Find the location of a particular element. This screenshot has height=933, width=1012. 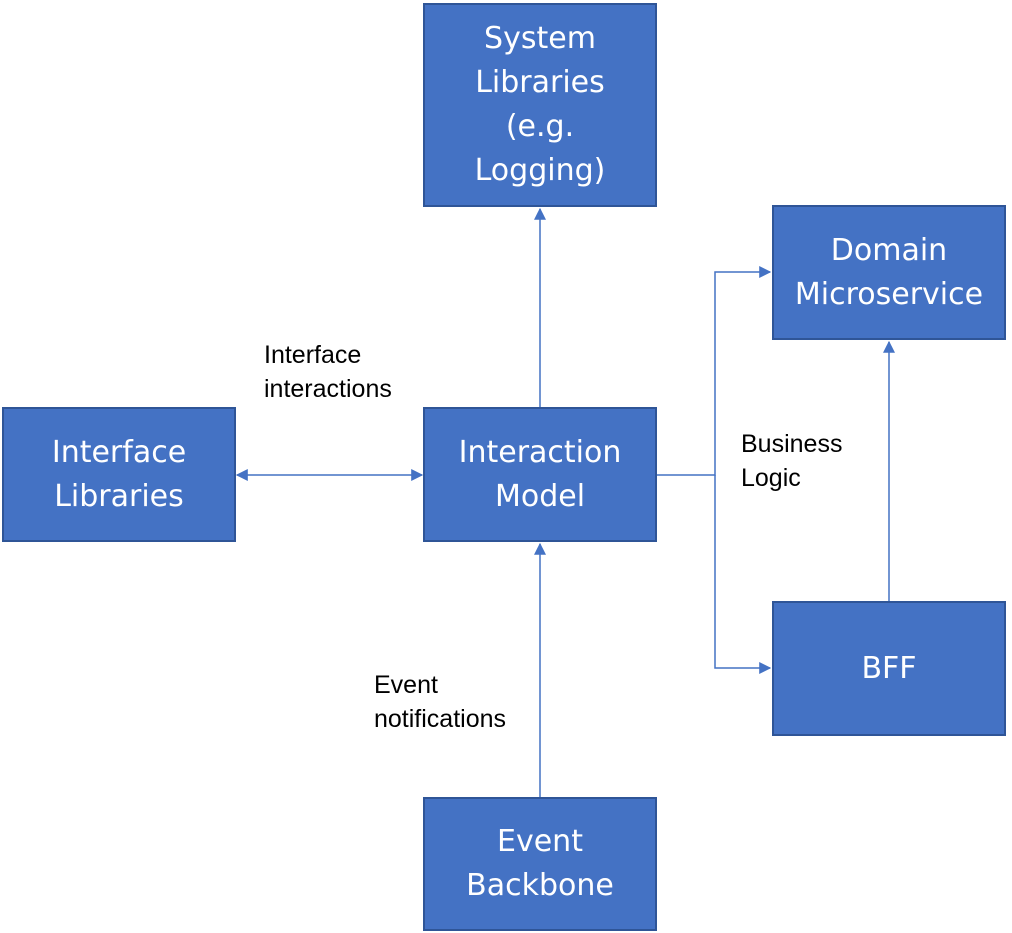

node-domain-microservice: Domain Microservice is located at coordinates (889, 272).